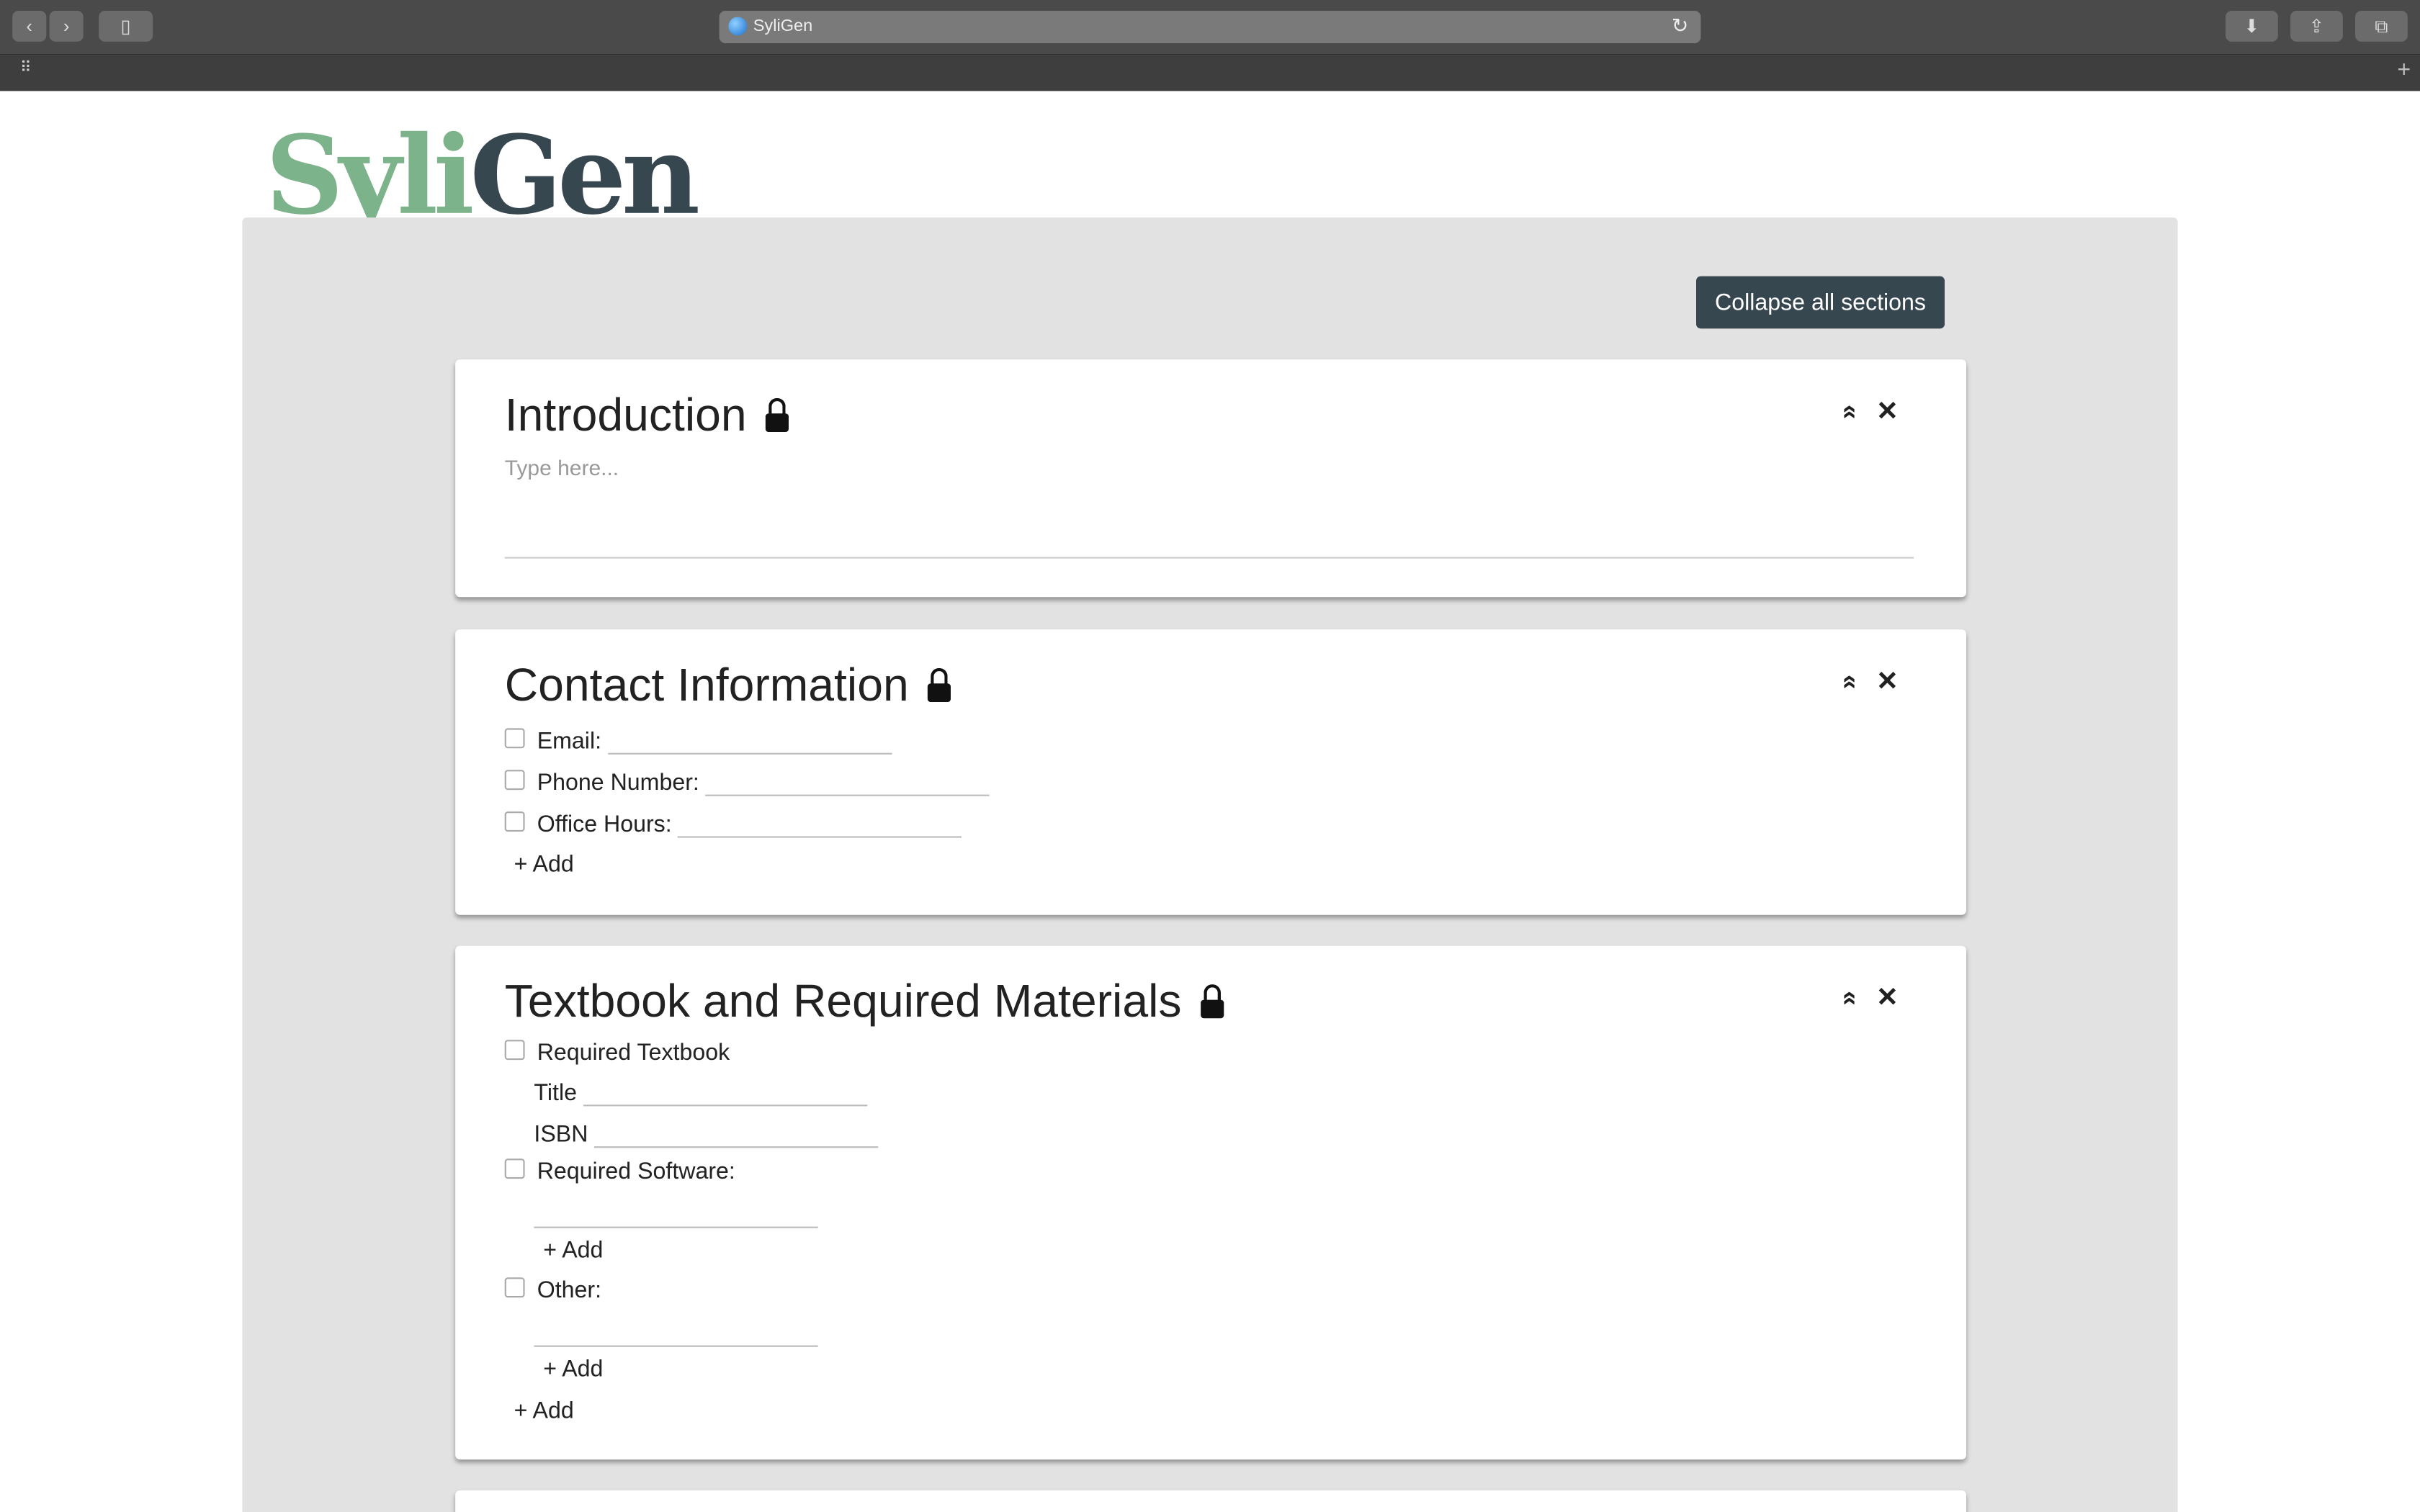 The image size is (2420, 1512). Describe the element at coordinates (29, 26) in the screenshot. I see `back-icon: ‹` at that location.